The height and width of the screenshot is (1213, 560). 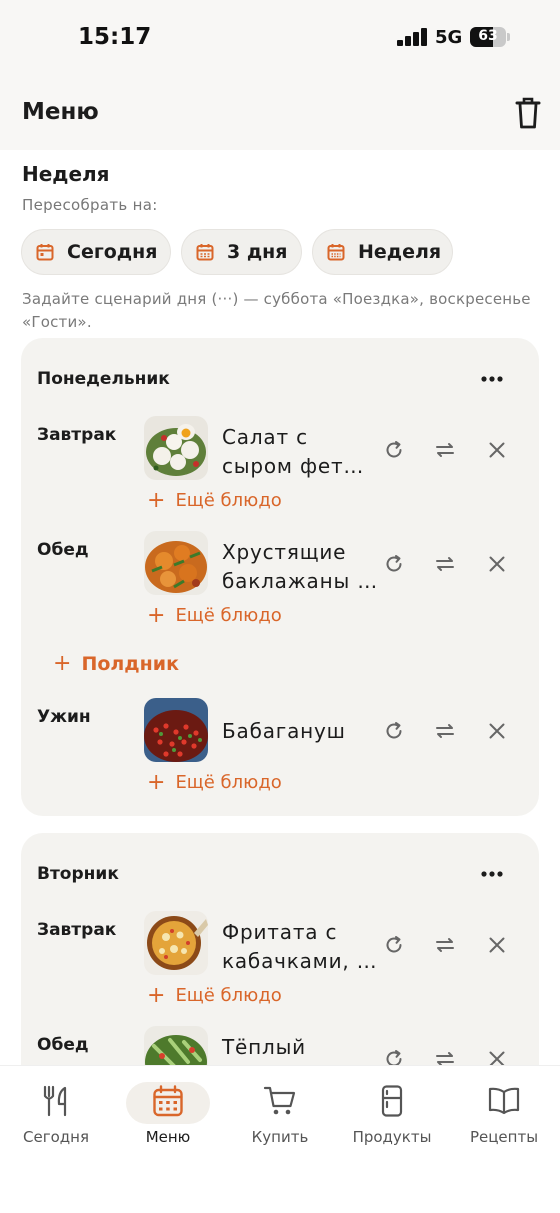 I want to click on chip-3-days: 3 дня, so click(x=241, y=252).